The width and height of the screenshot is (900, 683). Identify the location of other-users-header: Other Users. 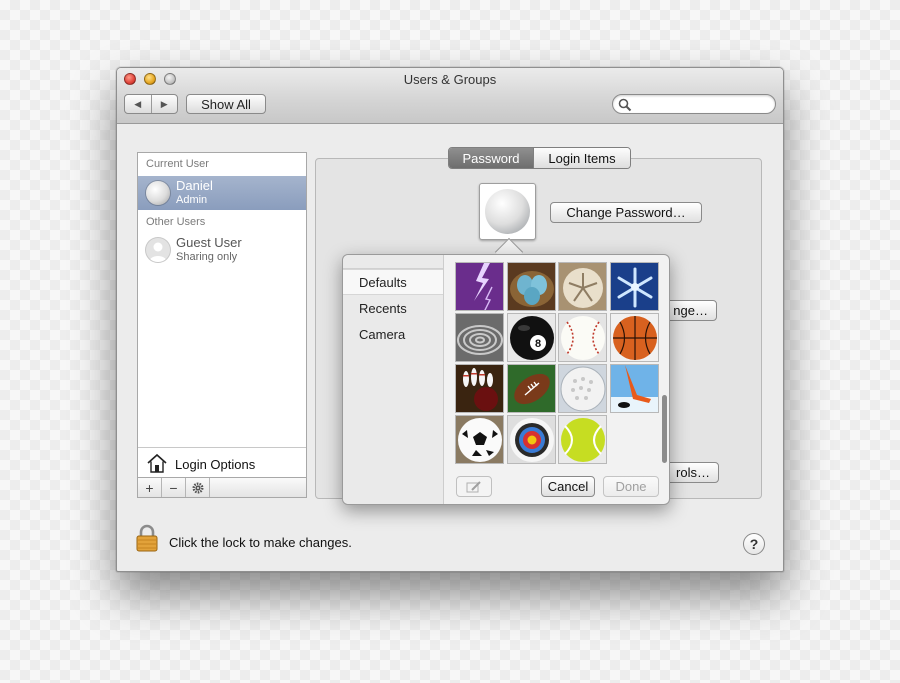
(176, 222).